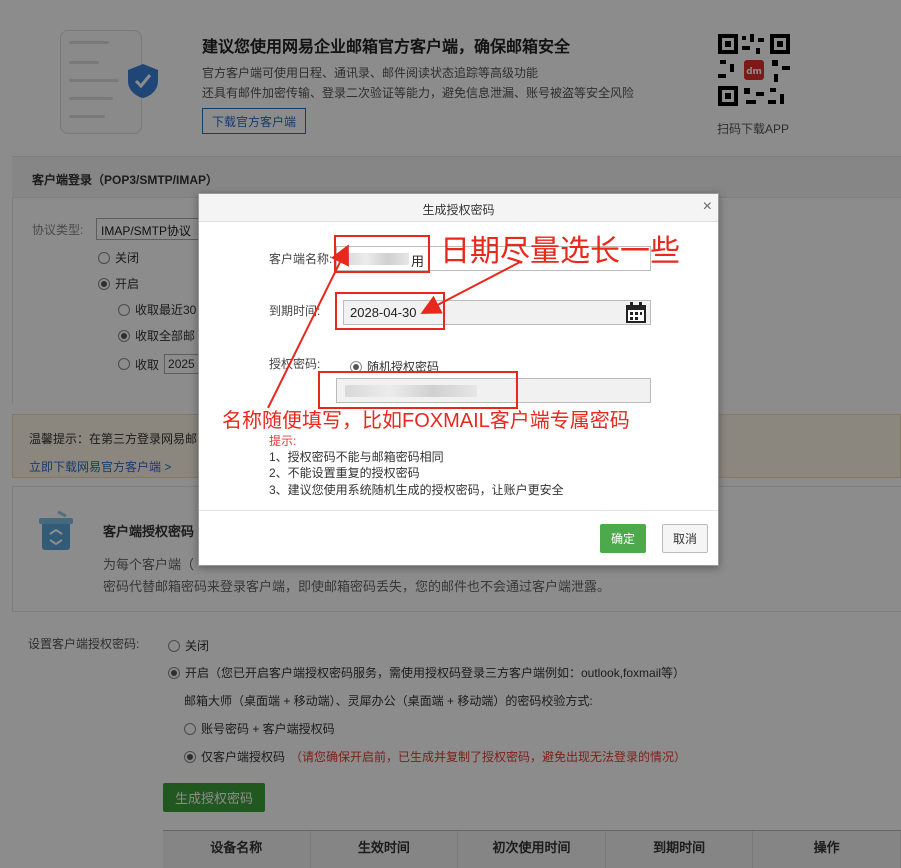 The image size is (901, 868). What do you see at coordinates (394, 326) in the screenshot?
I see `annotation-arrows` at bounding box center [394, 326].